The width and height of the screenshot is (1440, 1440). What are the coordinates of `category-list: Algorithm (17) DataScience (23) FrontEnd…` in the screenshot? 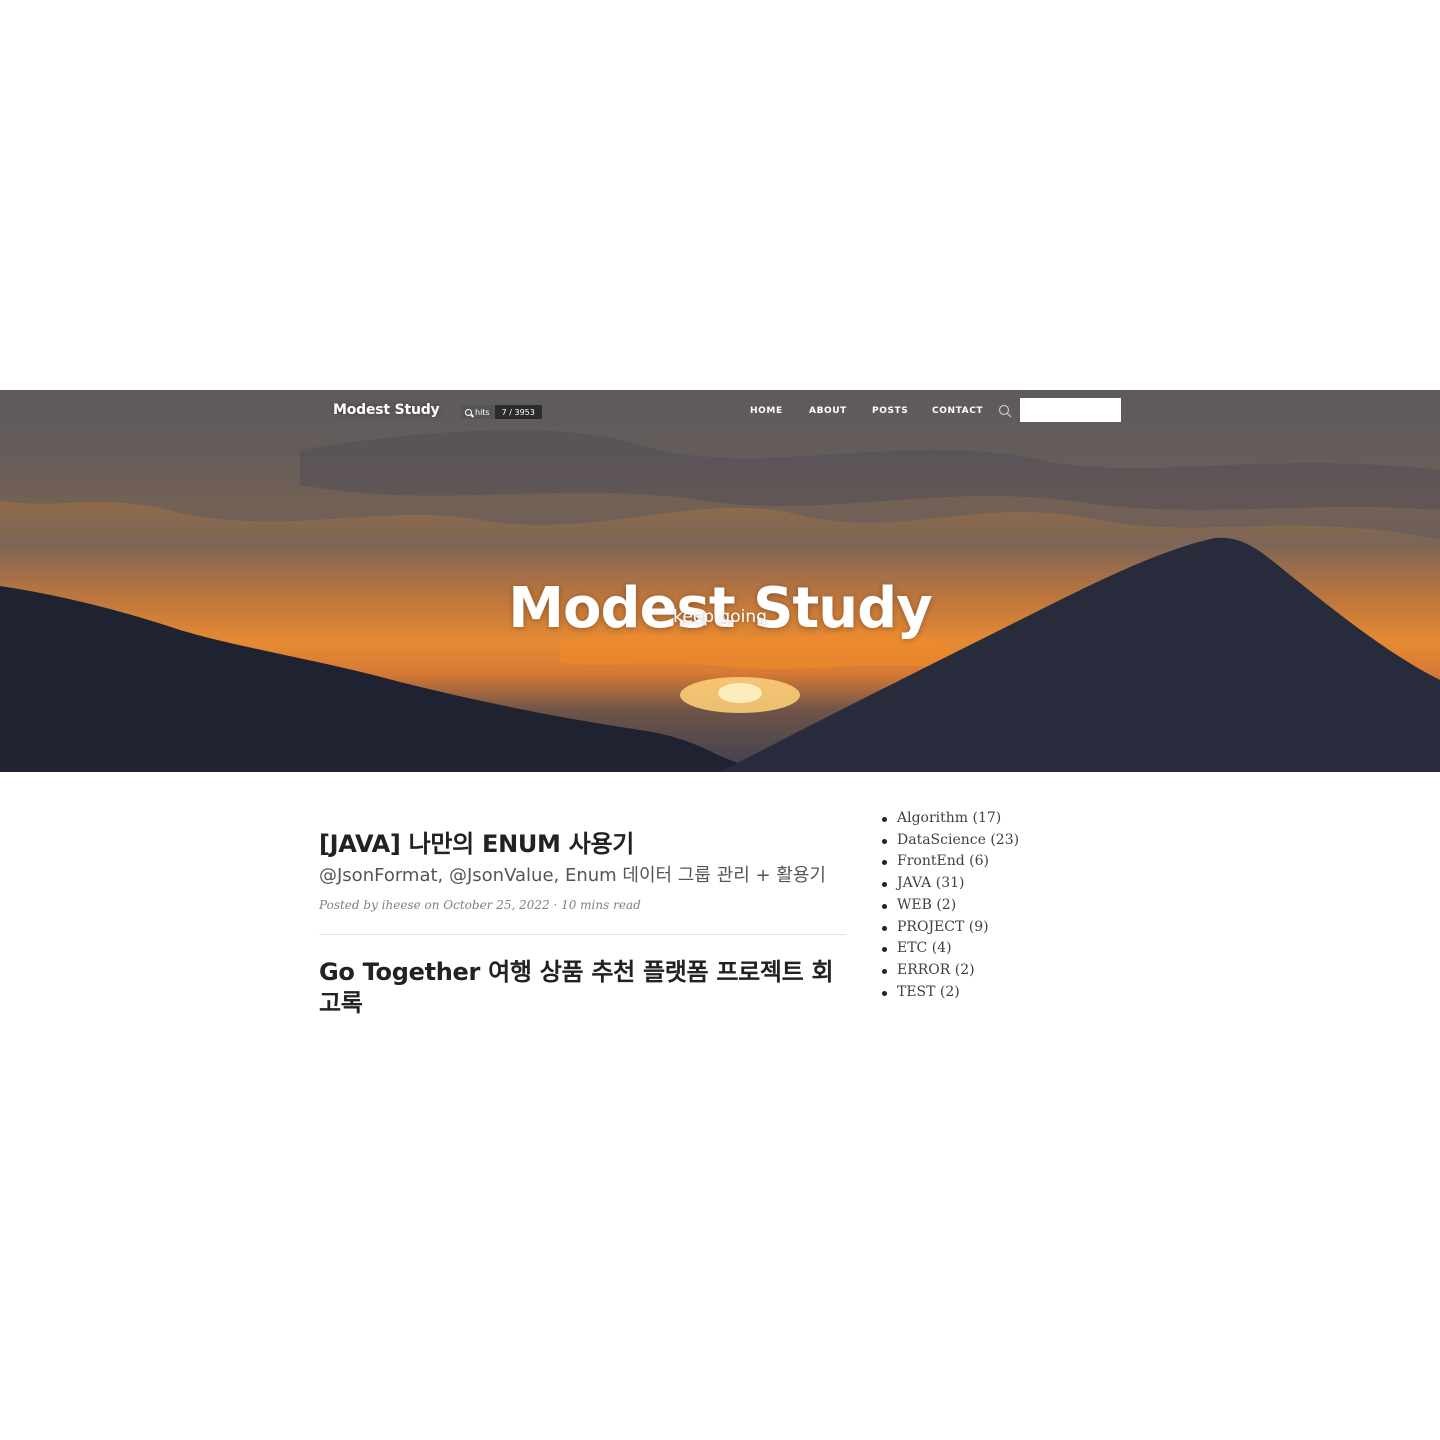 It's located at (949, 905).